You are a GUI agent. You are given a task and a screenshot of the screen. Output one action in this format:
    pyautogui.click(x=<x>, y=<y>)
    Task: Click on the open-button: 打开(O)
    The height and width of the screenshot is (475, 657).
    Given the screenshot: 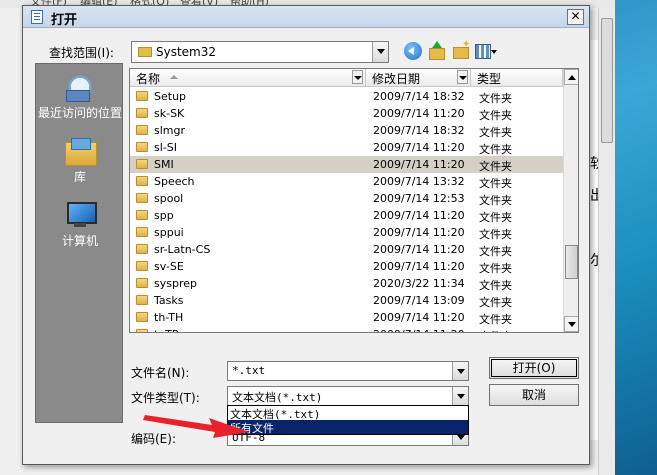 What is the action you would take?
    pyautogui.click(x=534, y=368)
    